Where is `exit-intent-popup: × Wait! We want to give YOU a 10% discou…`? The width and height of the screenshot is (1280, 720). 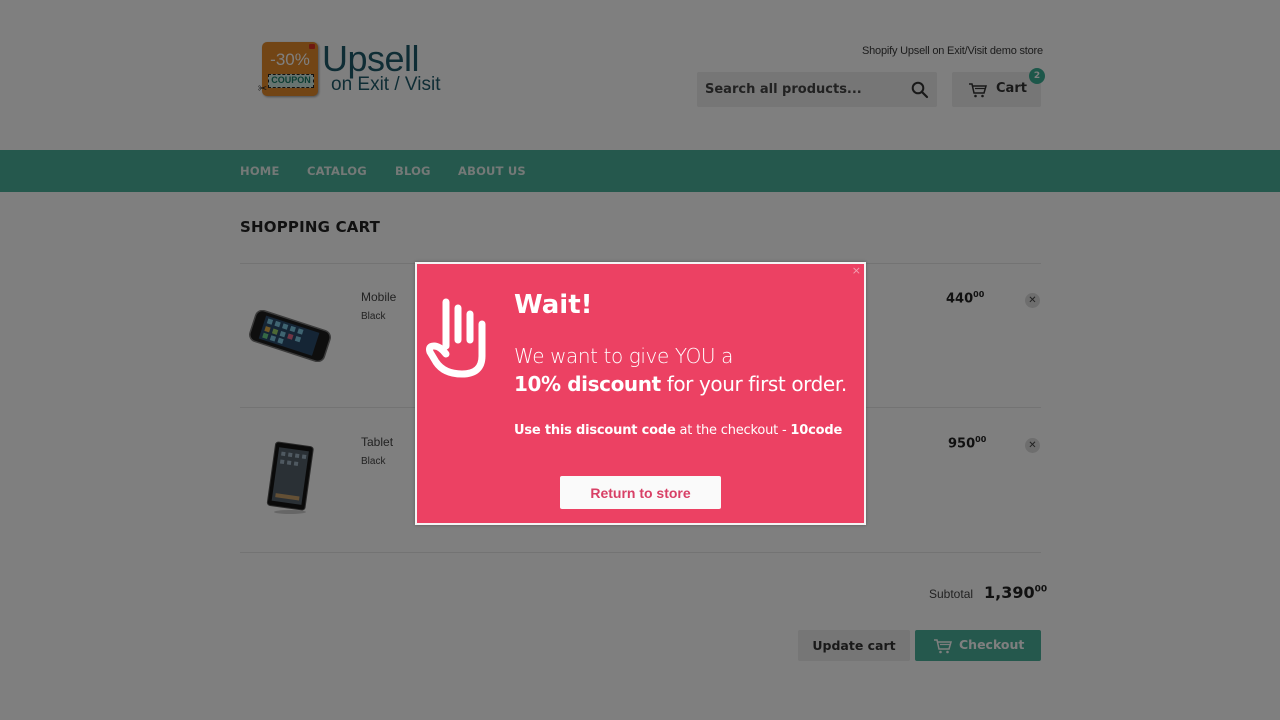 exit-intent-popup: × Wait! We want to give YOU a 10% discou… is located at coordinates (640, 393).